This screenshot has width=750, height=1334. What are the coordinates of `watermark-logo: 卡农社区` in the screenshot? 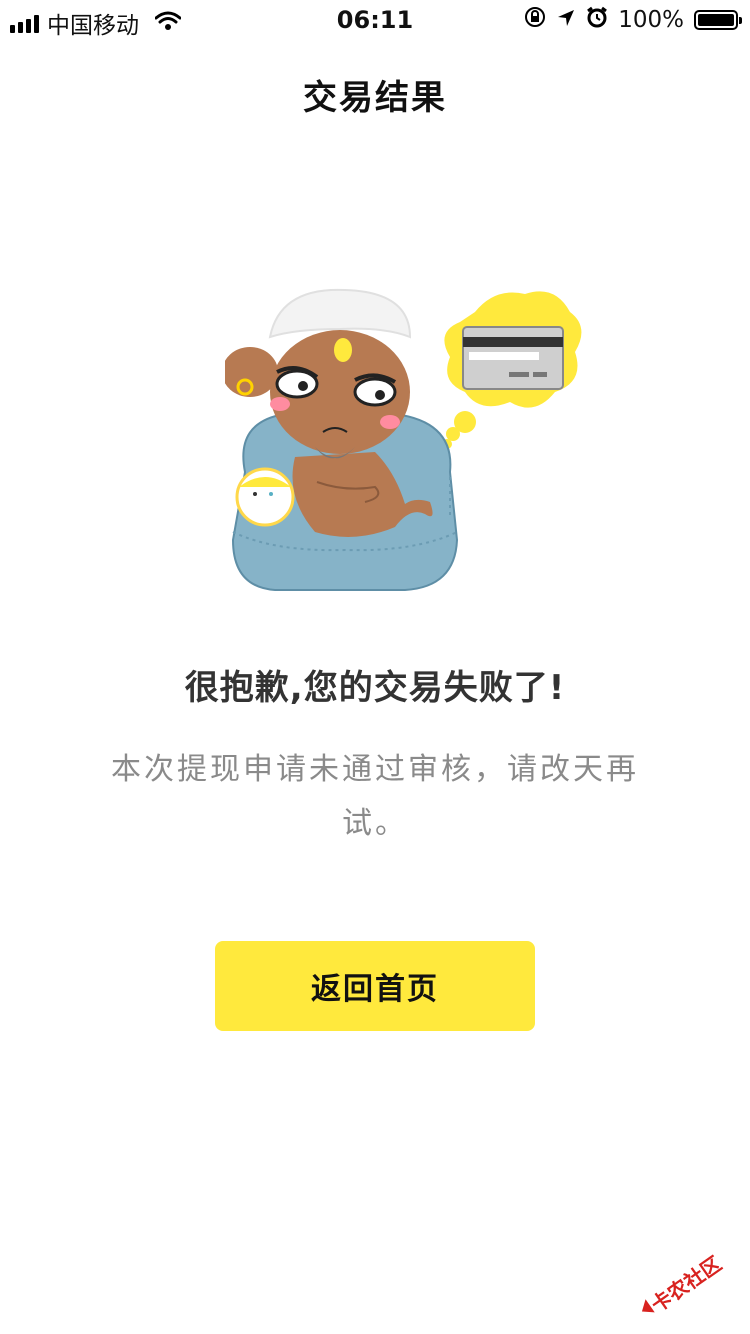 It's located at (687, 1280).